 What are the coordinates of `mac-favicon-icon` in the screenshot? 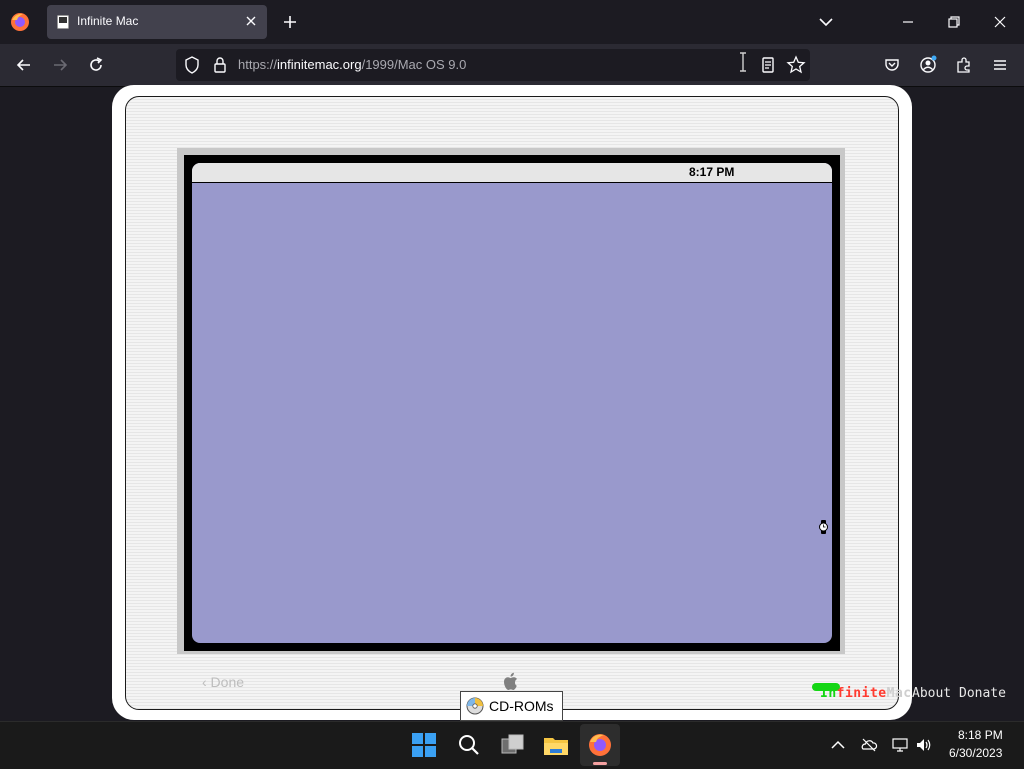 It's located at (63, 22).